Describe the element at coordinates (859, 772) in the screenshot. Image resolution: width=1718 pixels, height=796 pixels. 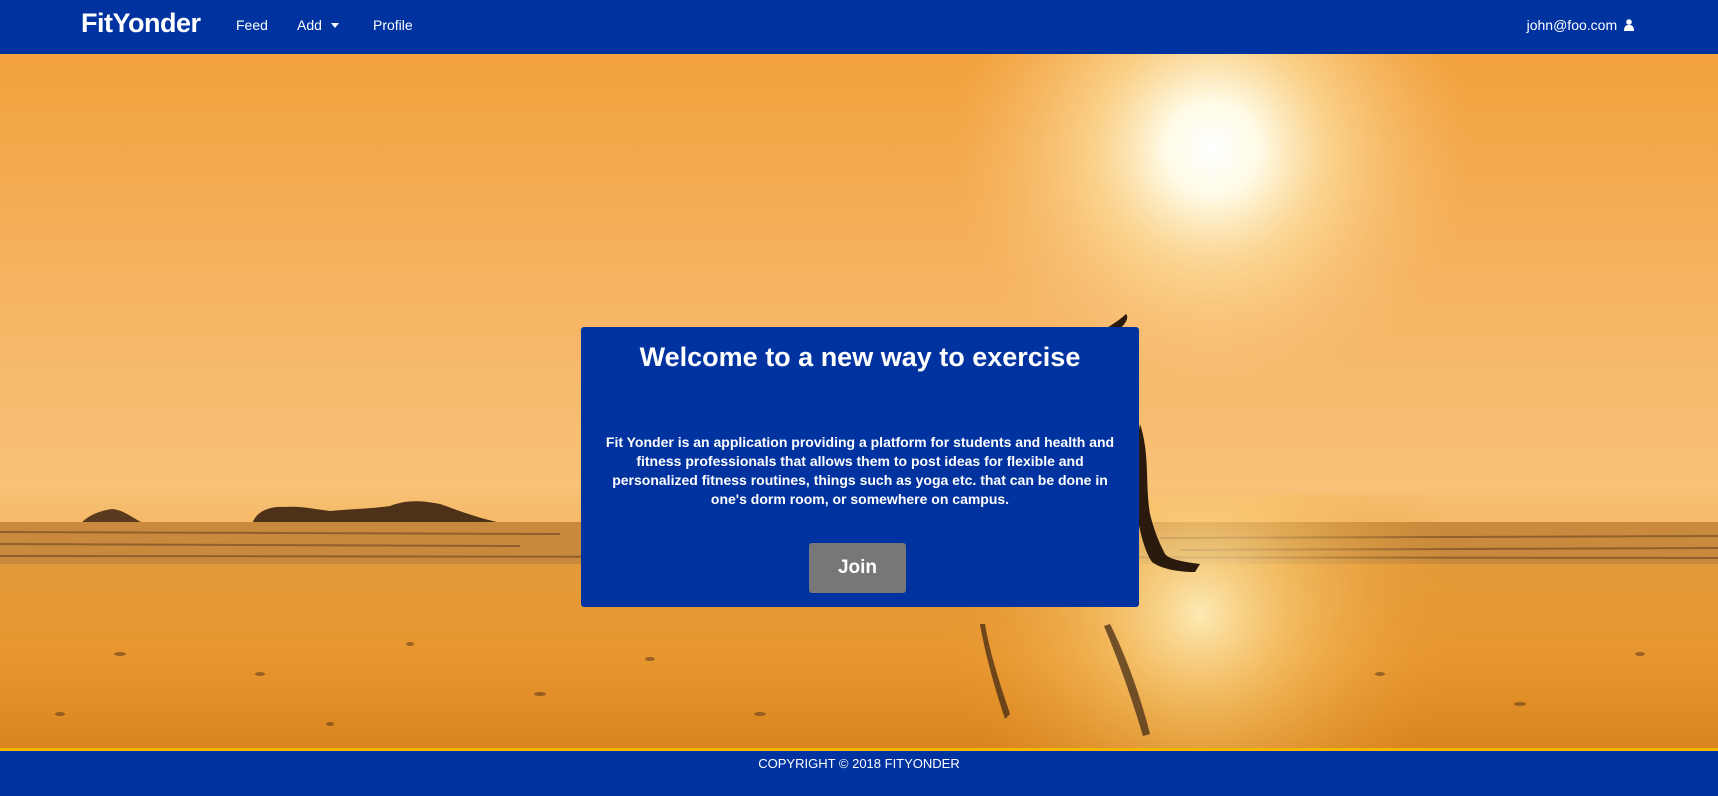
I see `footer: COPYRIGHT © 2018 FITYONDER` at that location.